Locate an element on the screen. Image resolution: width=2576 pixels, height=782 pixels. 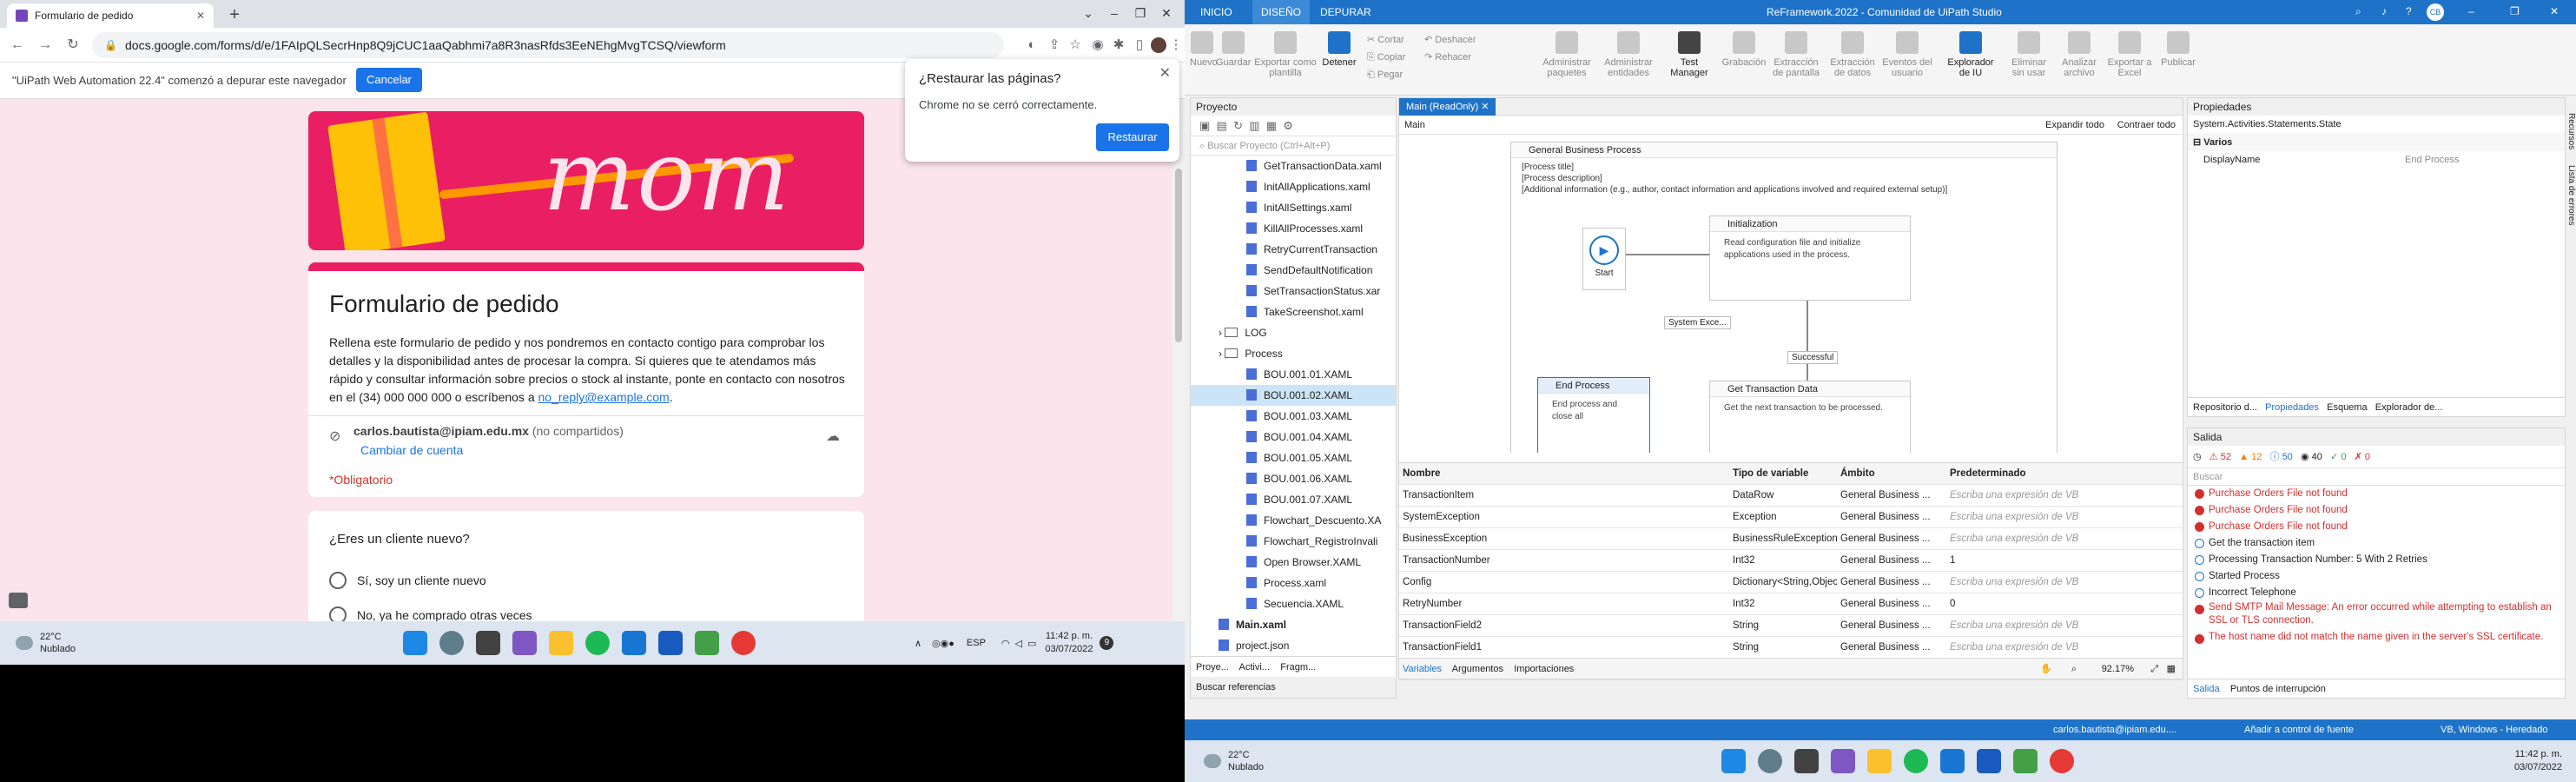
cut-button: ✂ Cortar is located at coordinates (1386, 40).